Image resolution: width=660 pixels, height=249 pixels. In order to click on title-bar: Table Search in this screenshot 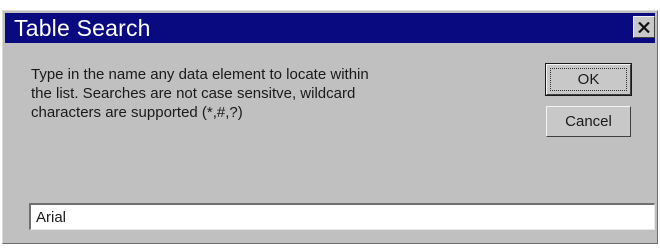, I will do `click(330, 28)`.